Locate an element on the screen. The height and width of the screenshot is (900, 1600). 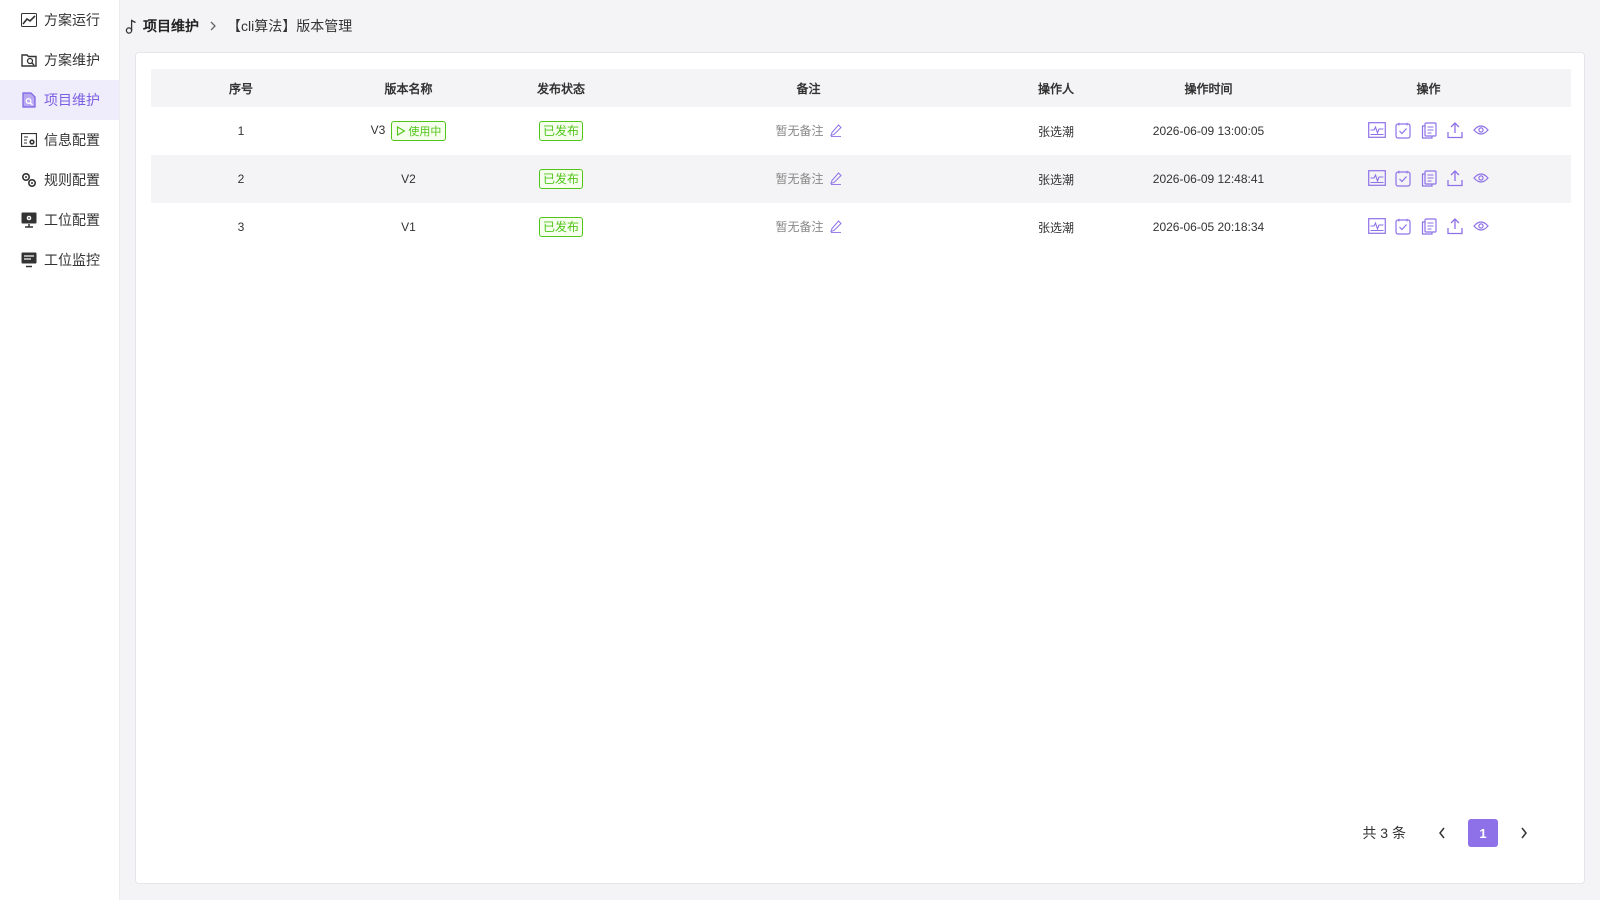
sidebar-item-label: 规则配置 is located at coordinates (72, 180).